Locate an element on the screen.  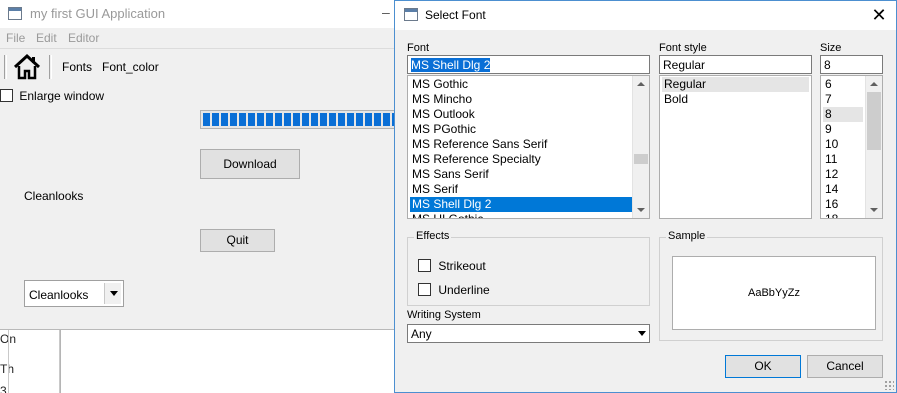
font-list-item: MS Sans Serif is located at coordinates (521, 174).